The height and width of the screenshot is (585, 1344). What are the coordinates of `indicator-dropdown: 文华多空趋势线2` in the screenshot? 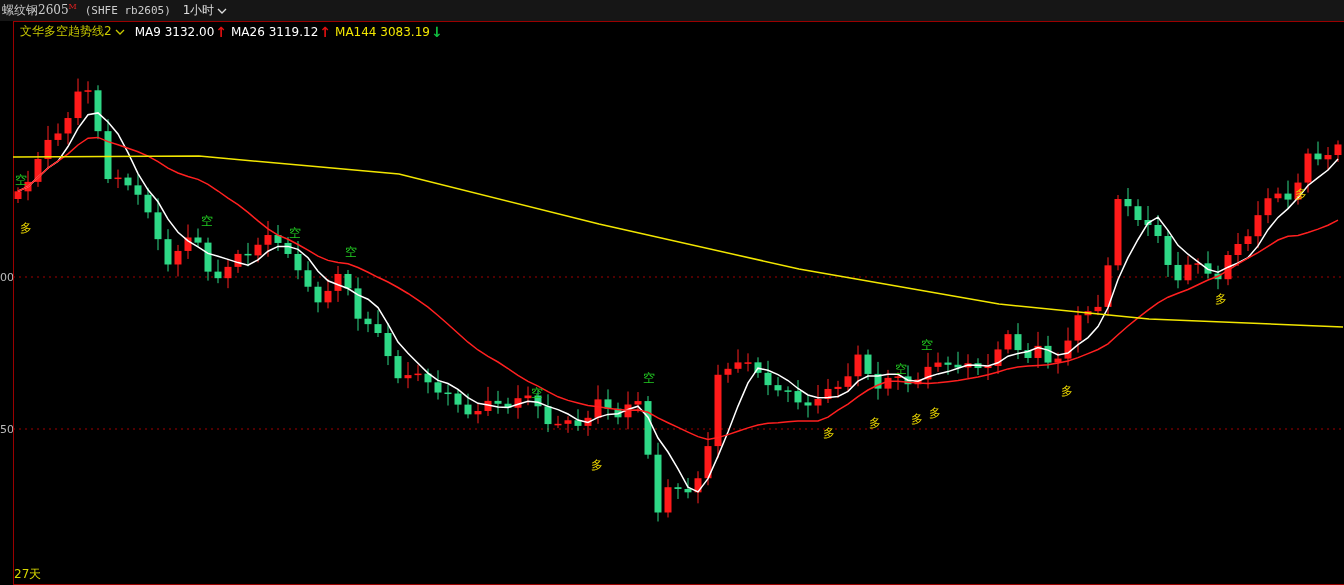 It's located at (72, 31).